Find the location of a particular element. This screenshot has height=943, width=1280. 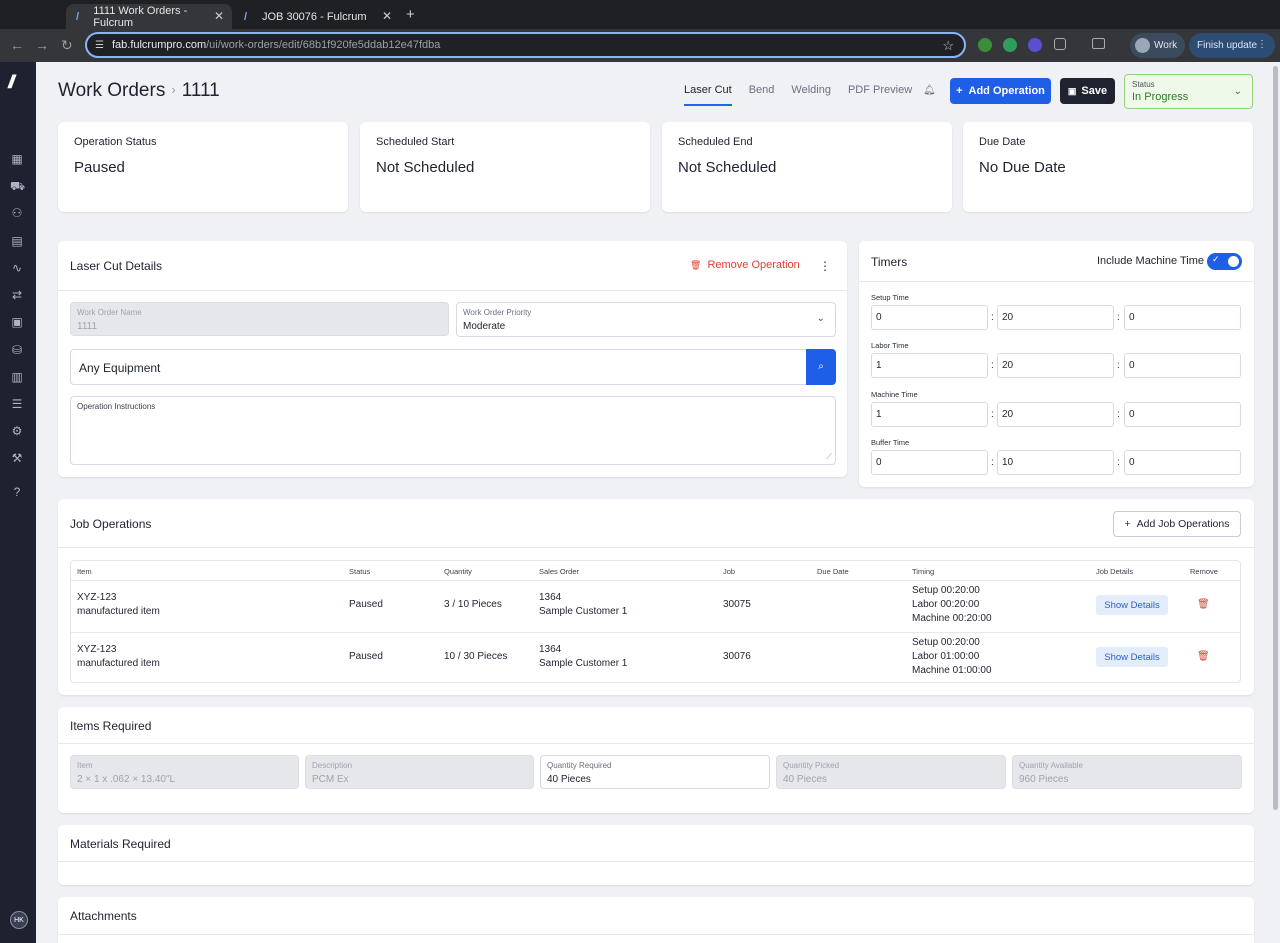

quantity-available-field: Quantity Available 960 Pieces is located at coordinates (1127, 772).